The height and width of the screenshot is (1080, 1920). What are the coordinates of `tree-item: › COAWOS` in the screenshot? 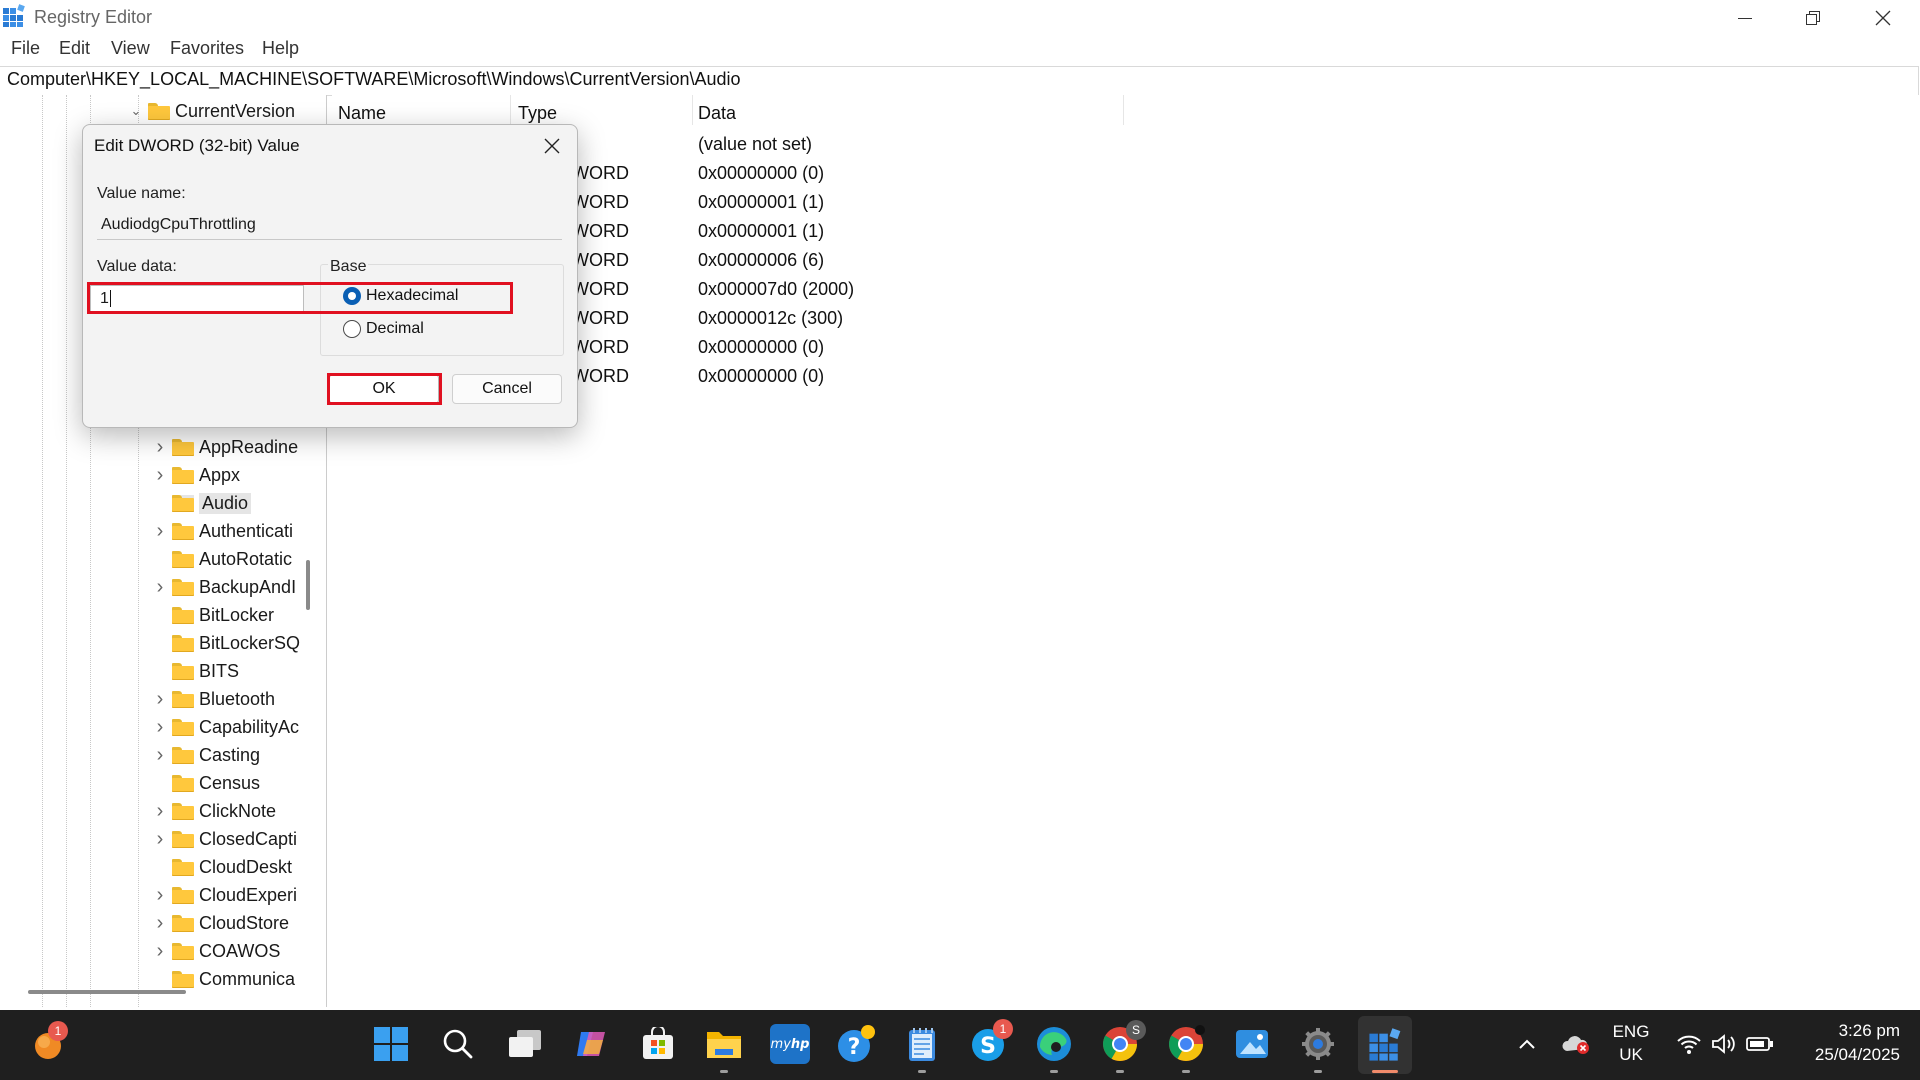 It's located at (216, 951).